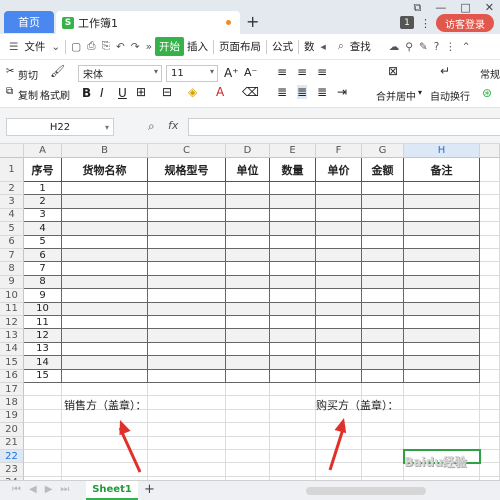  Describe the element at coordinates (93, 75) in the screenshot. I see `font-name-value: 宋体` at that location.